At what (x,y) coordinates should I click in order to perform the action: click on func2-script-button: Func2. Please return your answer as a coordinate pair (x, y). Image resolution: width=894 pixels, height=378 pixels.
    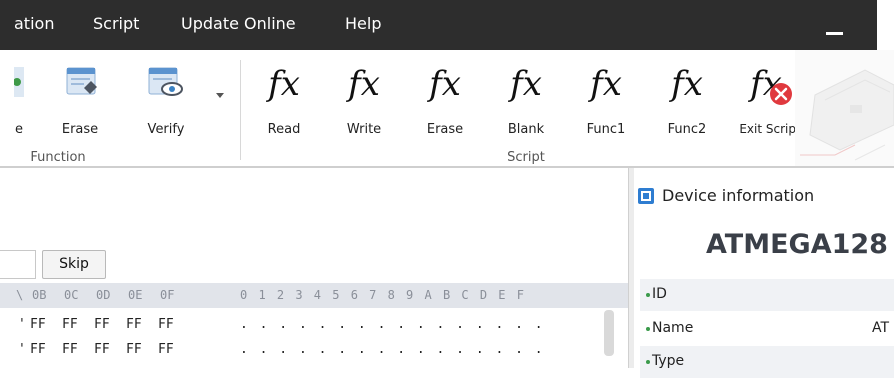
    Looking at the image, I should click on (687, 129).